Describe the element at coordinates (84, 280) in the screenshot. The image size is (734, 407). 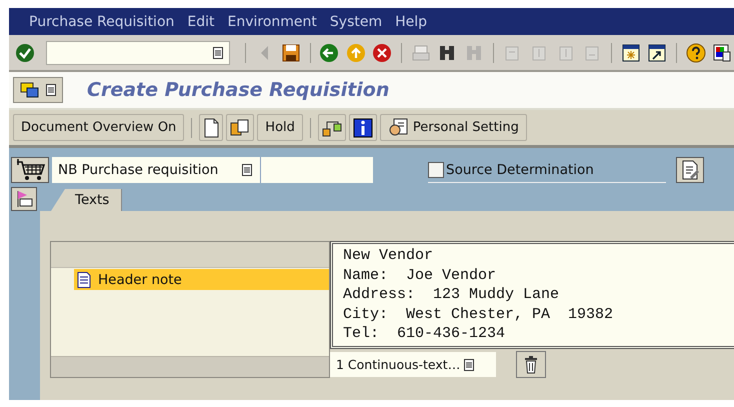
I see `document-icon` at that location.